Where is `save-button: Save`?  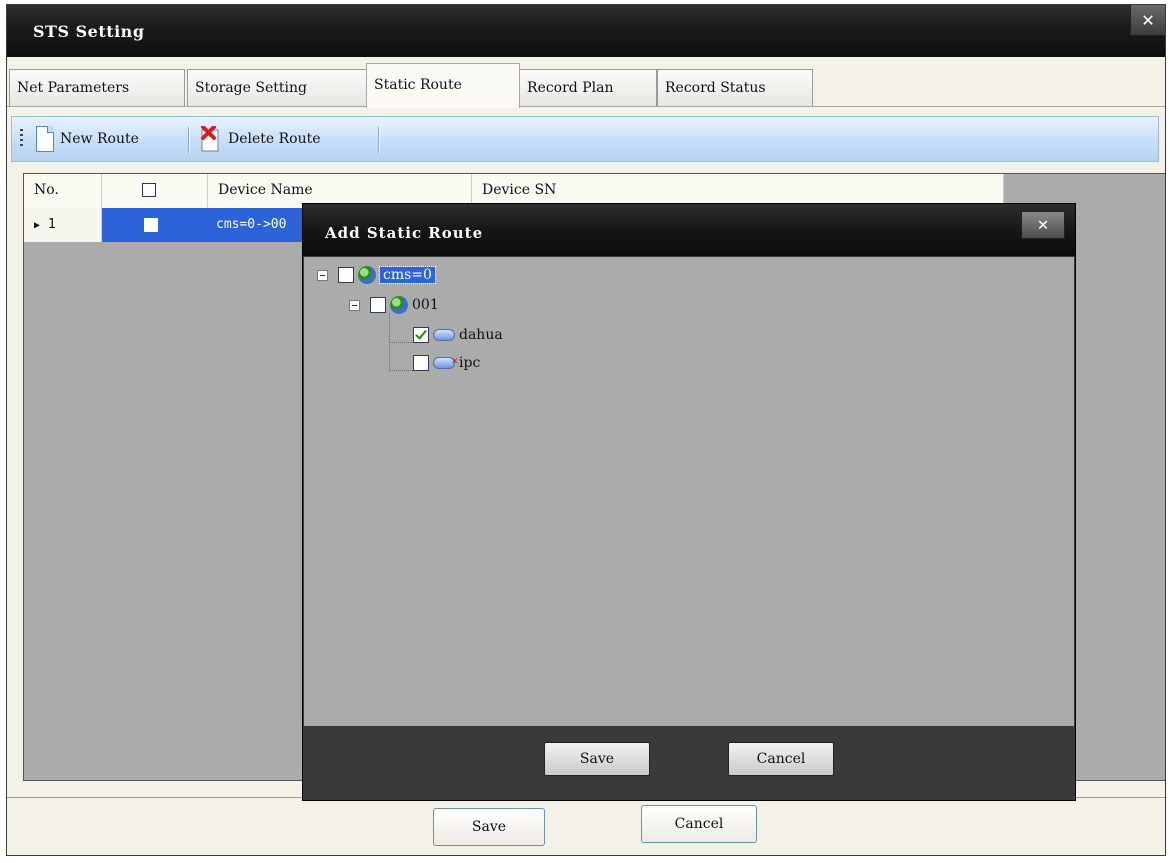 save-button: Save is located at coordinates (489, 827).